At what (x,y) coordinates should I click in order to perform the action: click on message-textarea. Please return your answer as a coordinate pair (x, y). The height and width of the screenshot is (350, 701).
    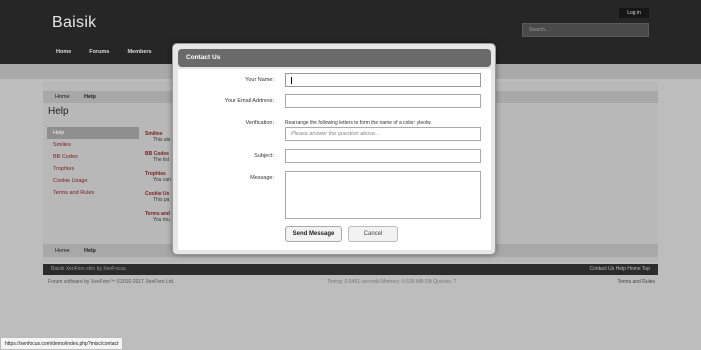
    Looking at the image, I should click on (383, 195).